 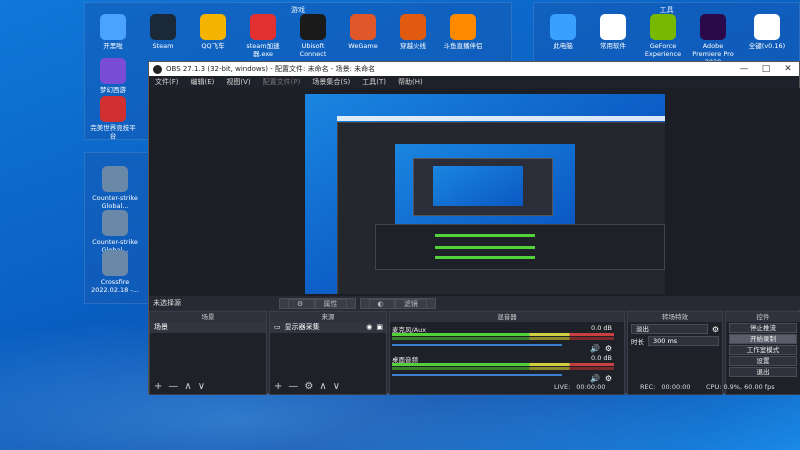 What do you see at coordinates (363, 27) in the screenshot?
I see `wegame-icon` at bounding box center [363, 27].